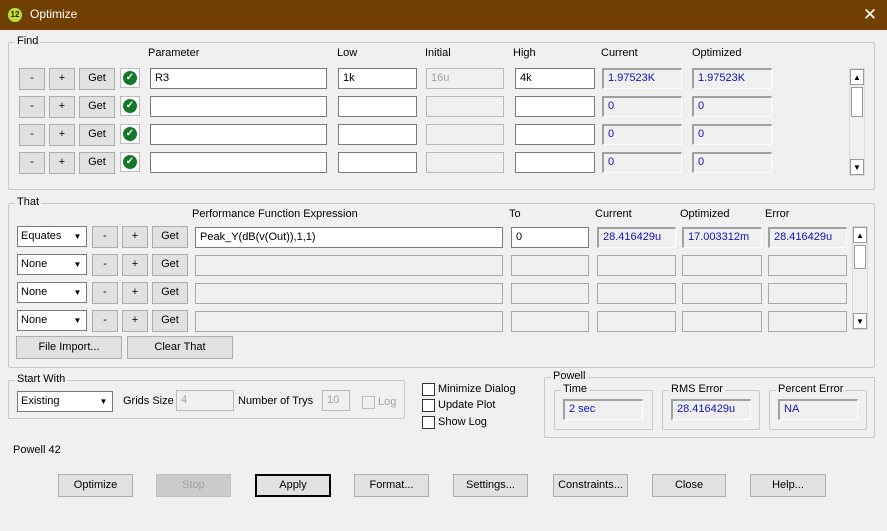 This screenshot has width=887, height=531. What do you see at coordinates (636, 237) in the screenshot?
I see `that-current-value: 28.416429u` at bounding box center [636, 237].